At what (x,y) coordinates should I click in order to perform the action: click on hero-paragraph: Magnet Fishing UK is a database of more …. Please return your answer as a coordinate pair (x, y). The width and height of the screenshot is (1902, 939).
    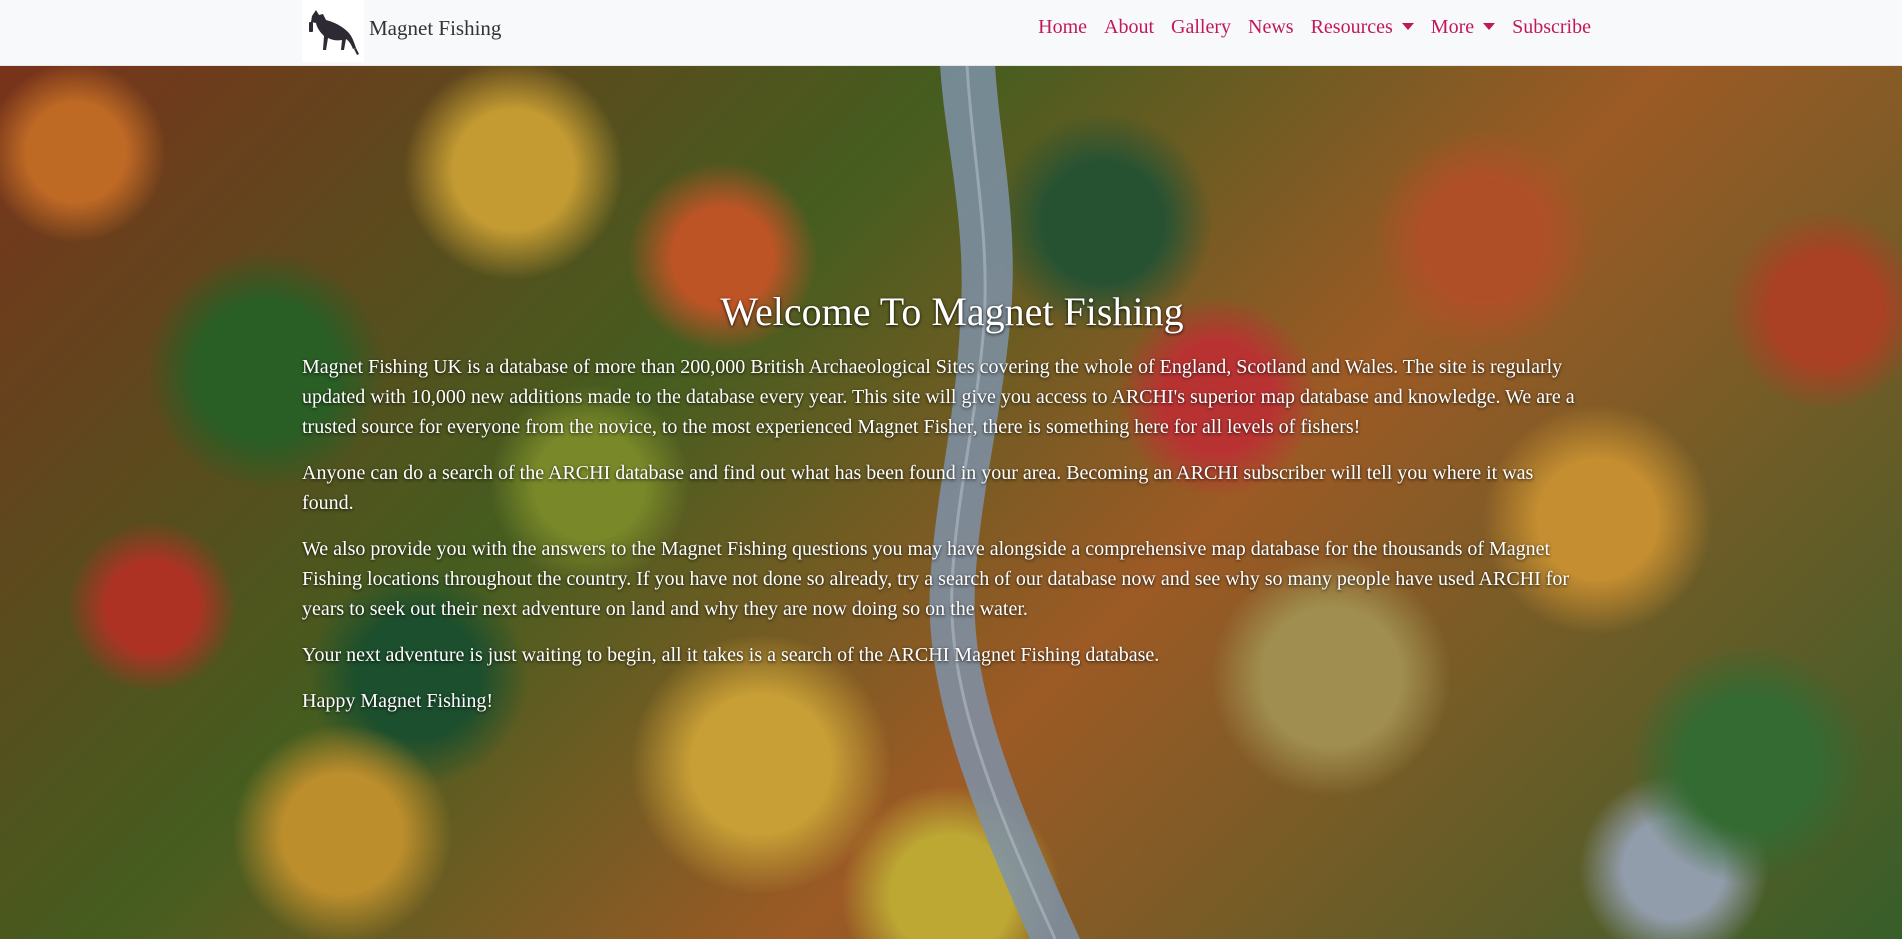
    Looking at the image, I should click on (938, 397).